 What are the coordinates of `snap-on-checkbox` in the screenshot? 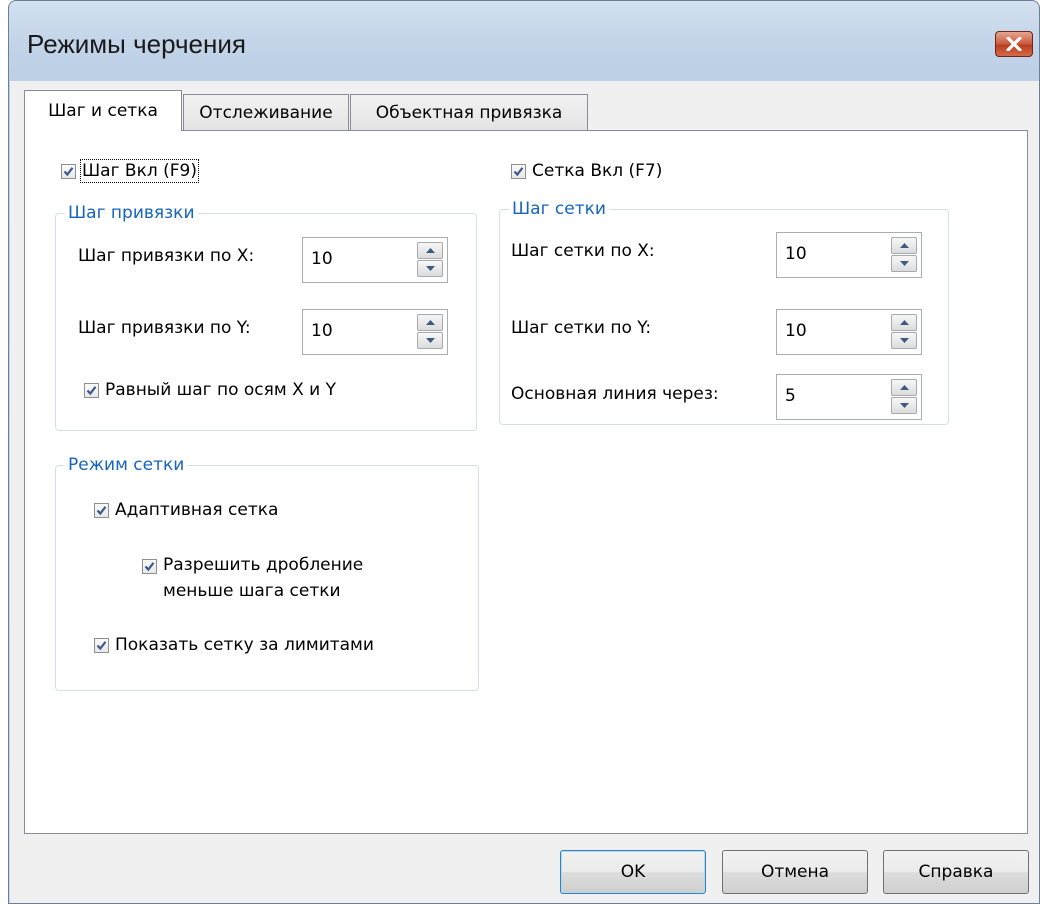 It's located at (68, 171).